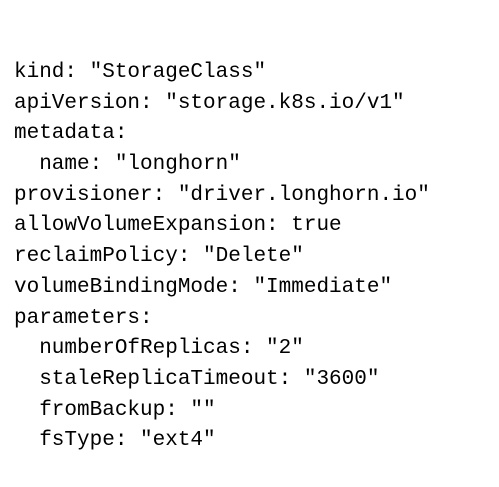 Image resolution: width=499 pixels, height=487 pixels. Describe the element at coordinates (222, 195) in the screenshot. I see `code-line-provisioner: provisioner: "driver.longhorn.io"` at that location.